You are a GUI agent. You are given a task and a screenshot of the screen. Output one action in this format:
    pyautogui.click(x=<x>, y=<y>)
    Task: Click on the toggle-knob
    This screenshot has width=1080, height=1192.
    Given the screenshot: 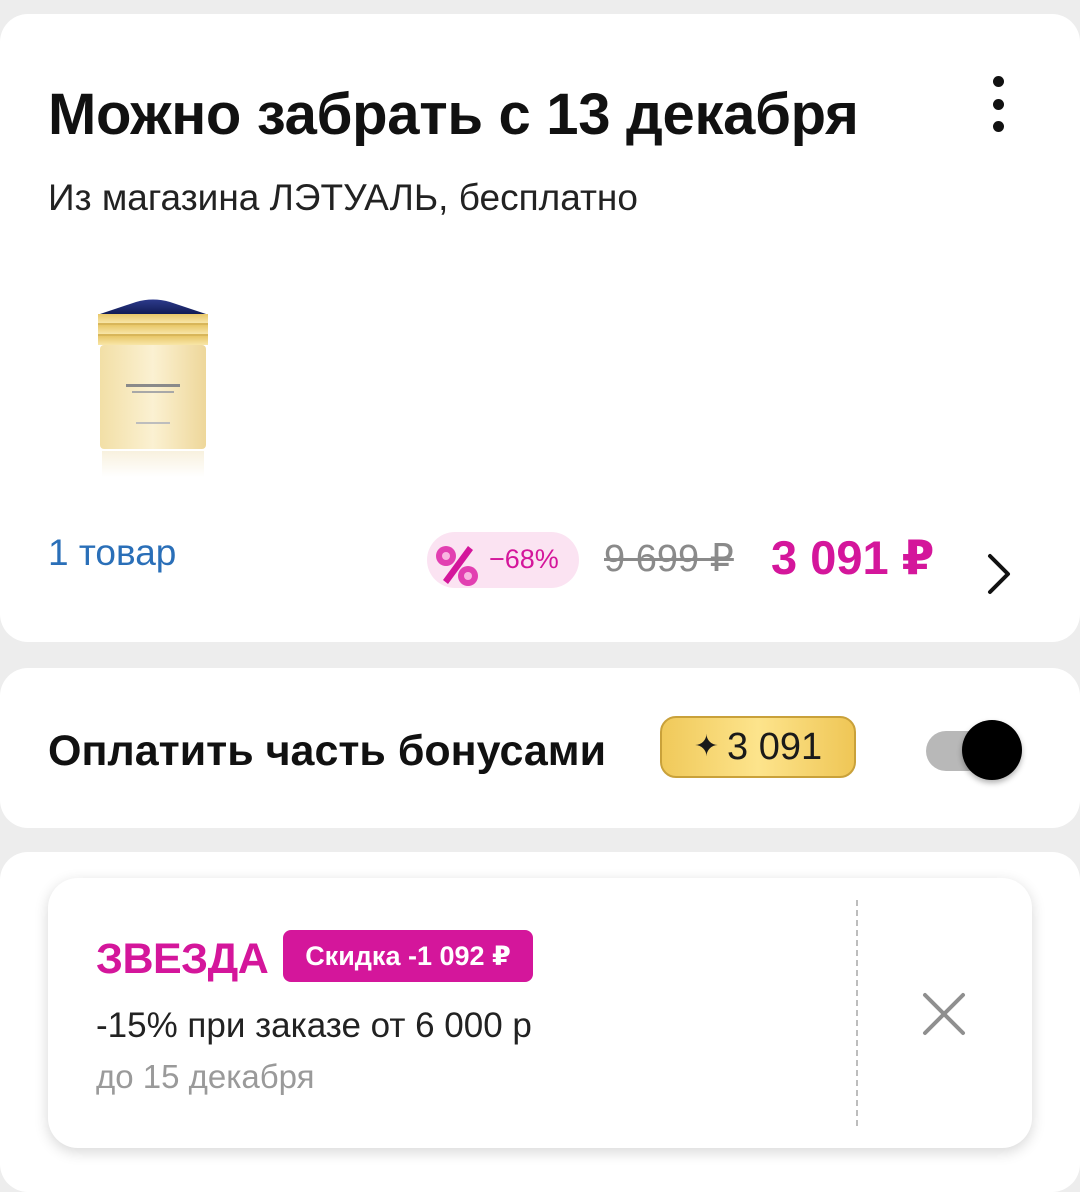 What is the action you would take?
    pyautogui.click(x=992, y=750)
    